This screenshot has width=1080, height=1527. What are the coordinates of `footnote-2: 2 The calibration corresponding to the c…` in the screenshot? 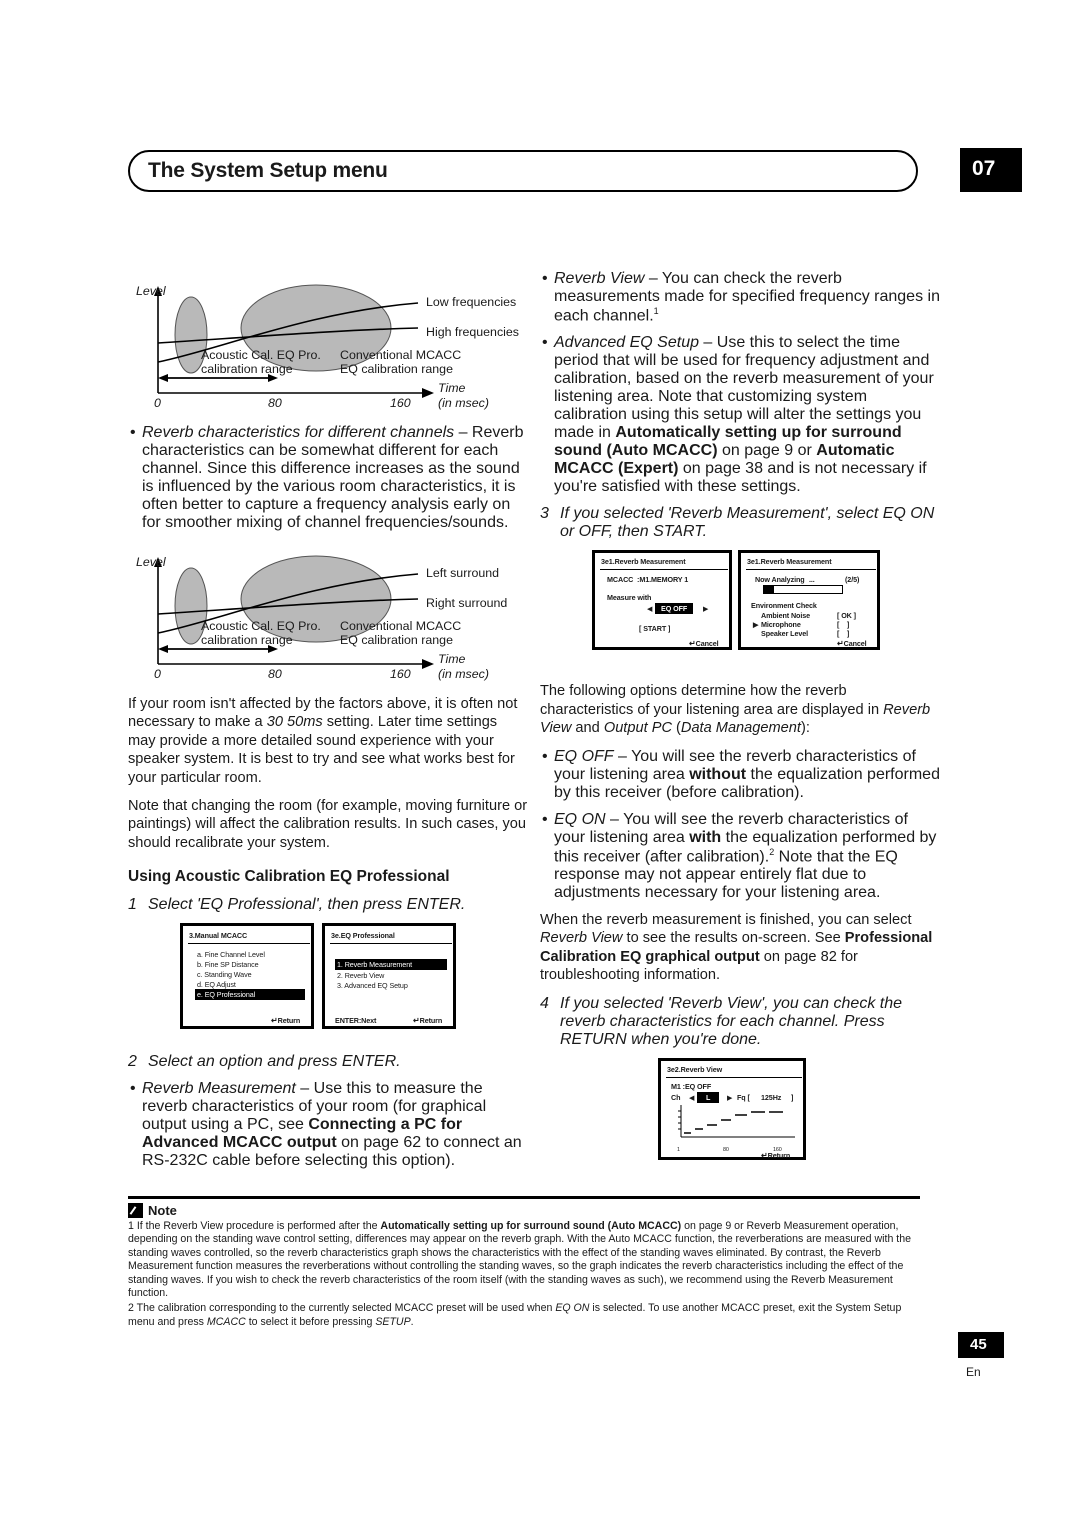 It's located at (524, 1315).